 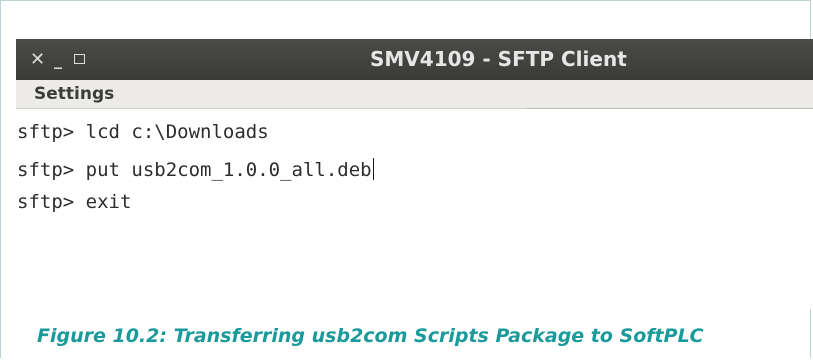 I want to click on minimize-button: _, so click(x=58, y=59).